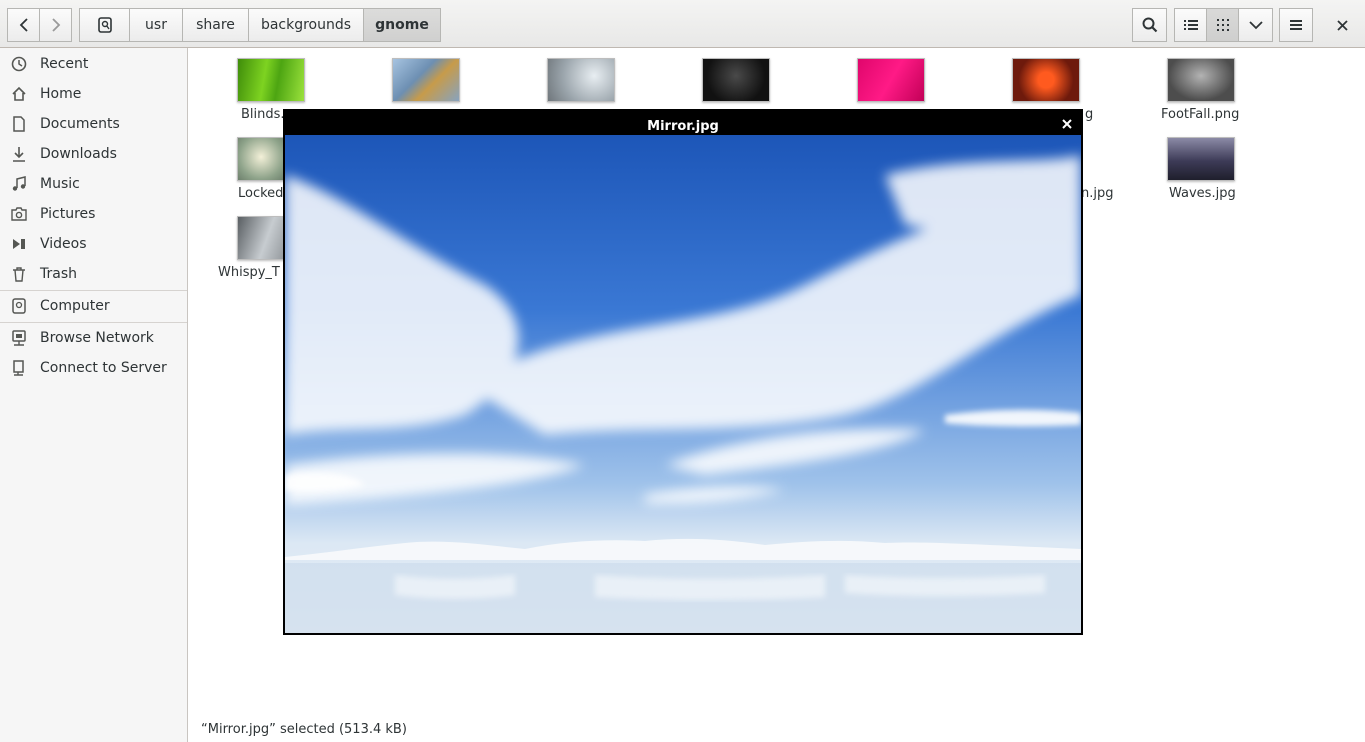  Describe the element at coordinates (1201, 80) in the screenshot. I see `file-thumbnail-footfall` at that location.